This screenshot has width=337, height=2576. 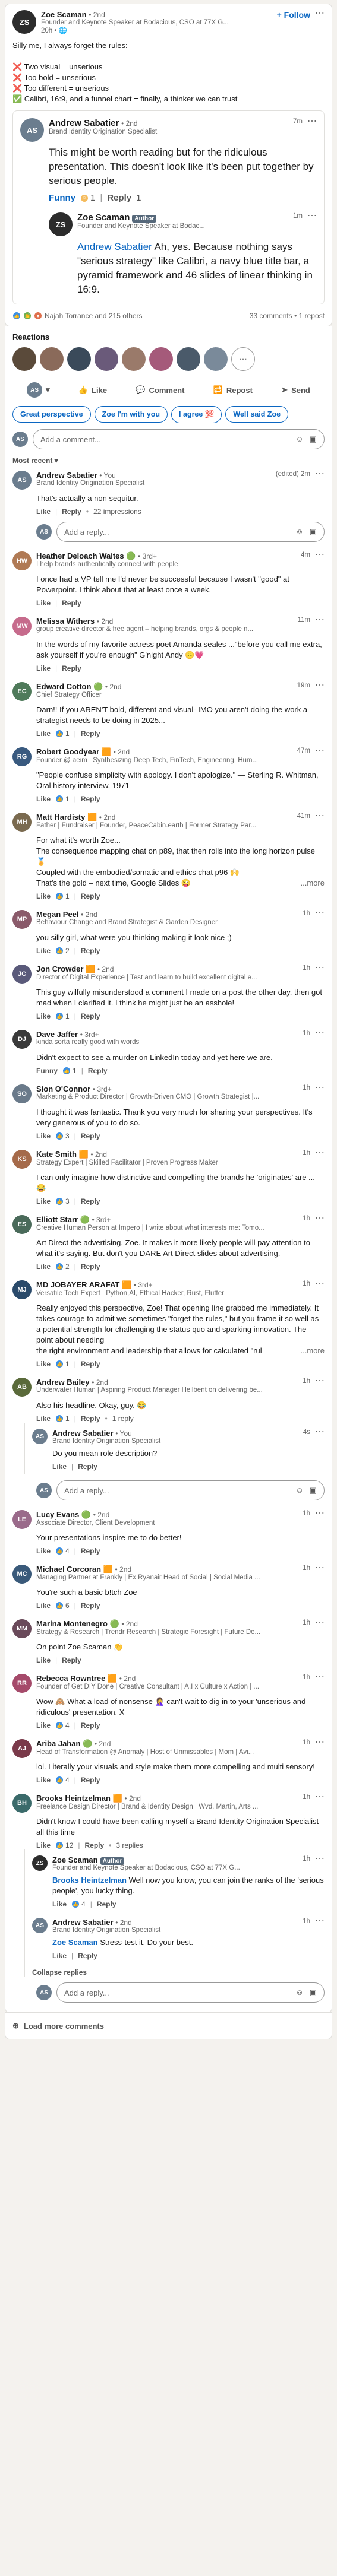 What do you see at coordinates (178, 1972) in the screenshot?
I see `collapse-replies-button: Collapse replies` at bounding box center [178, 1972].